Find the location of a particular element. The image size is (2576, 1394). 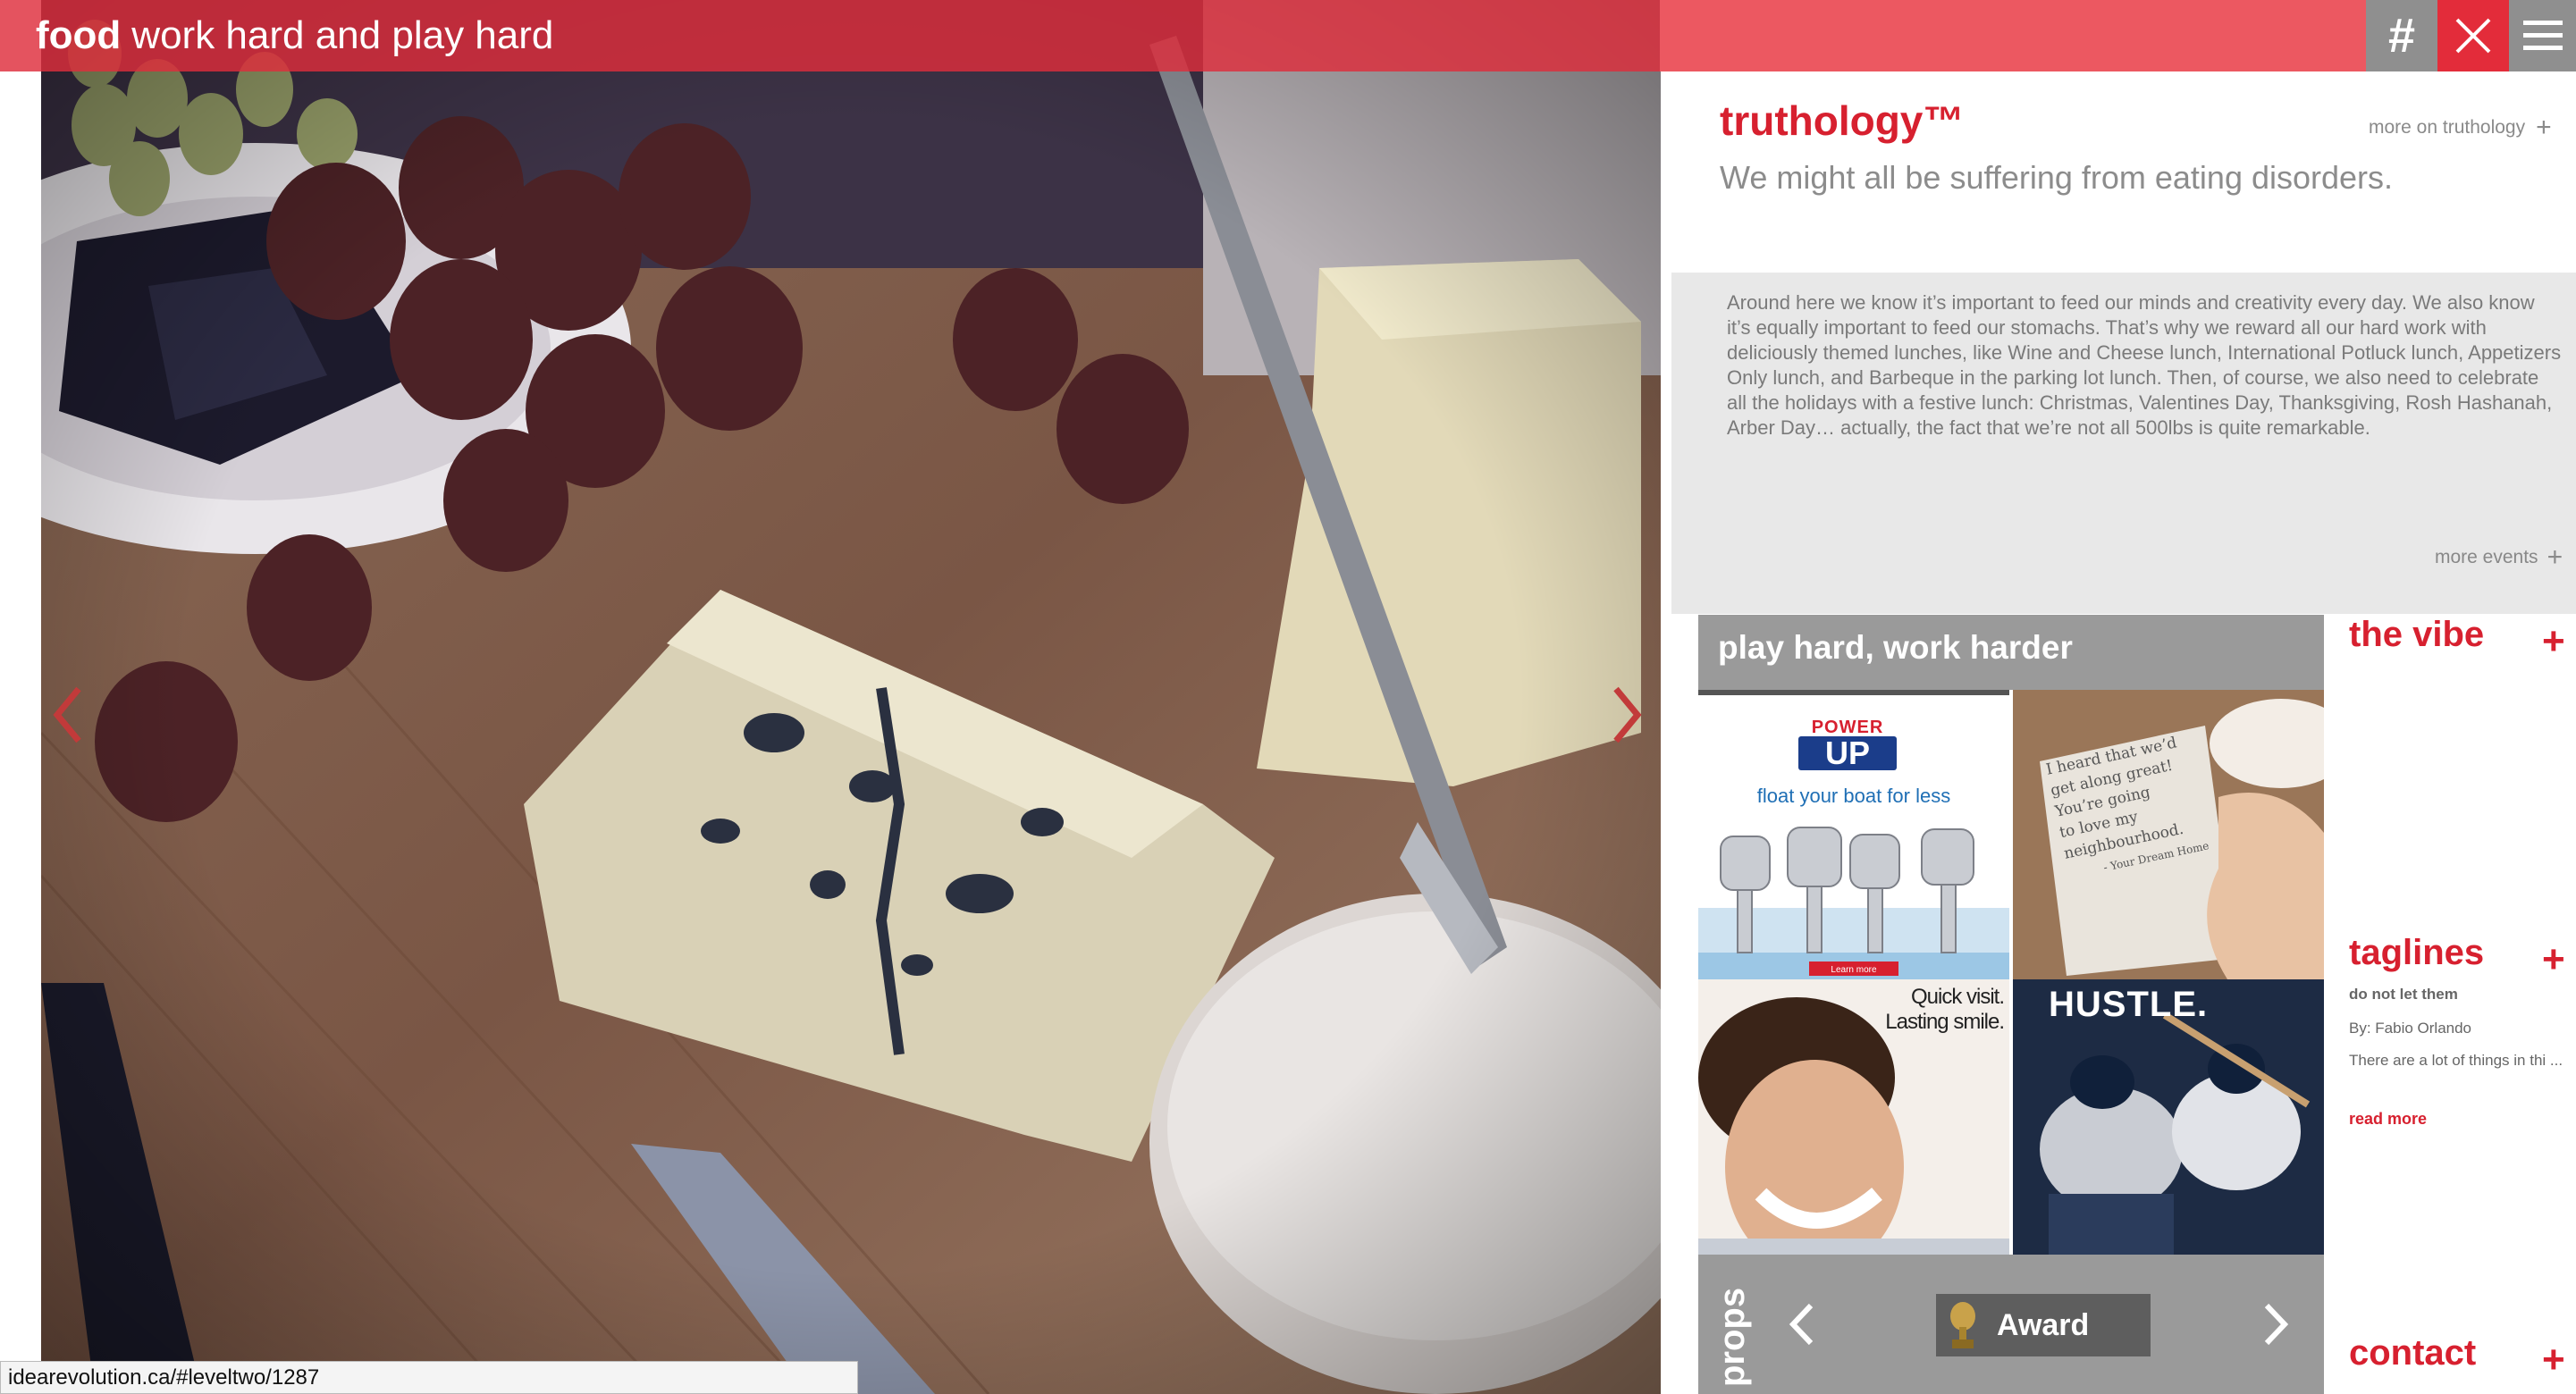

props-next-arrow is located at coordinates (2277, 1324).